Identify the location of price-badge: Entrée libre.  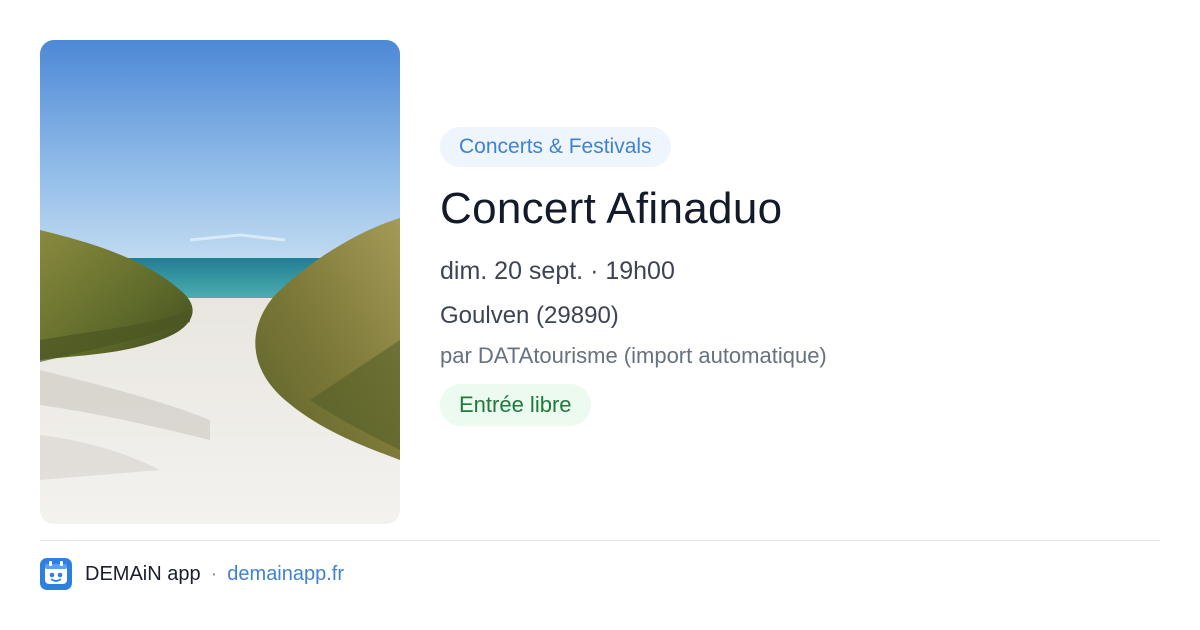
(515, 405).